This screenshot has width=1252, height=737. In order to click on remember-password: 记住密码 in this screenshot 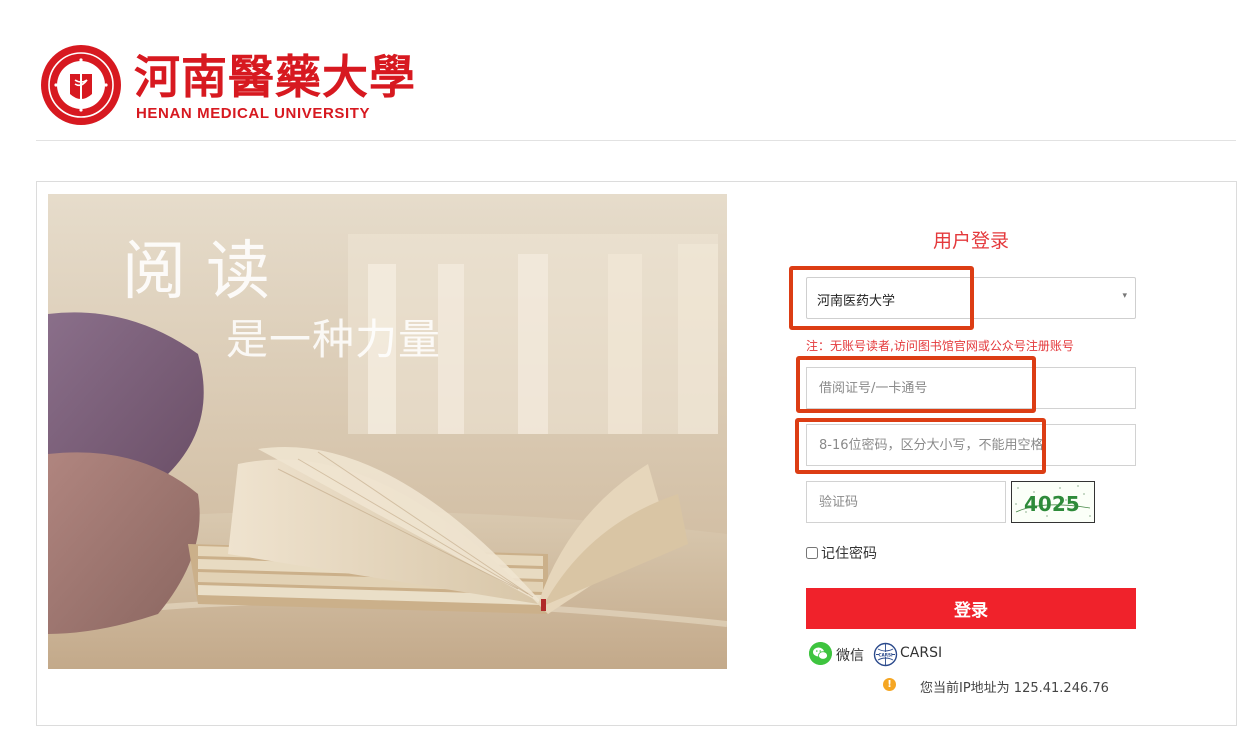, I will do `click(841, 553)`.